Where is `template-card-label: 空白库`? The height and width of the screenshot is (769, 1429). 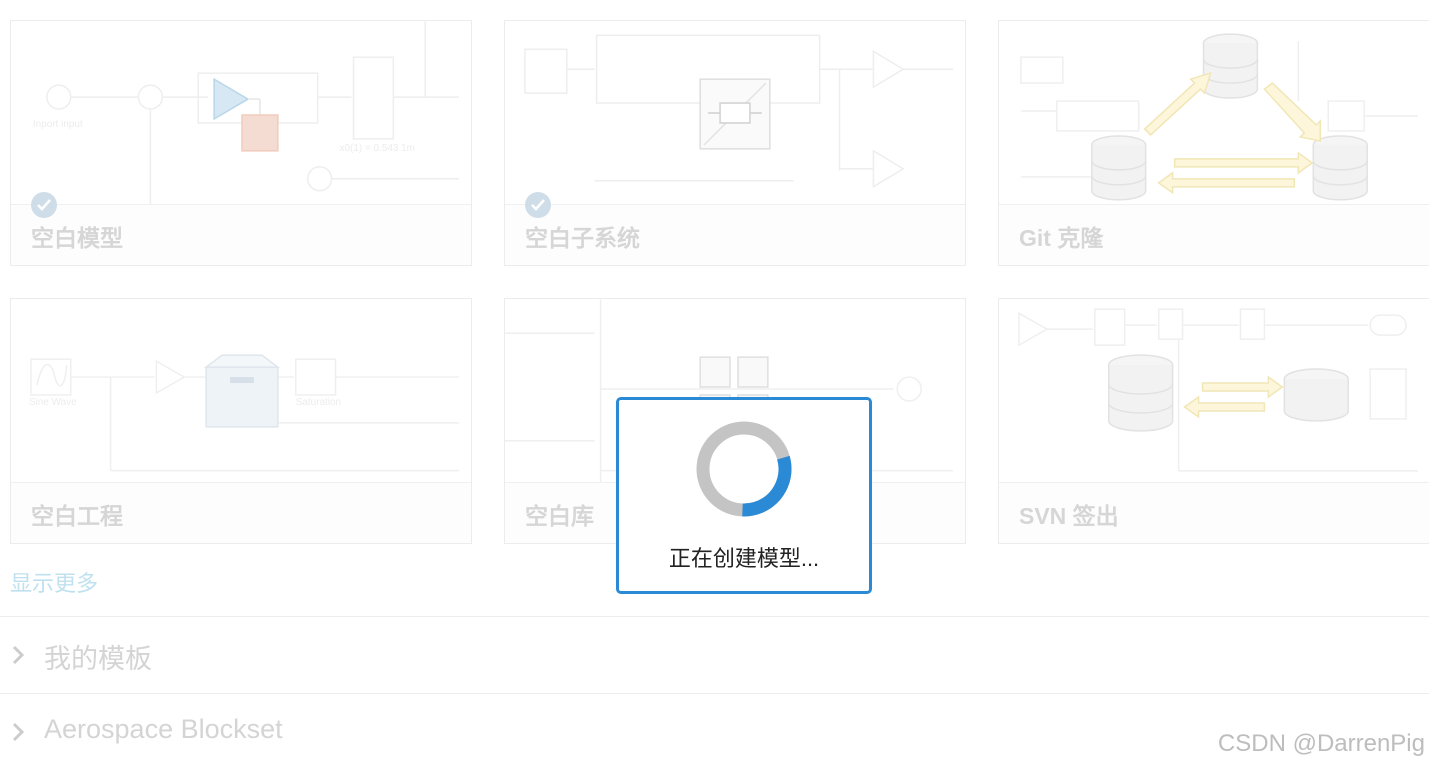
template-card-label: 空白库 is located at coordinates (559, 516).